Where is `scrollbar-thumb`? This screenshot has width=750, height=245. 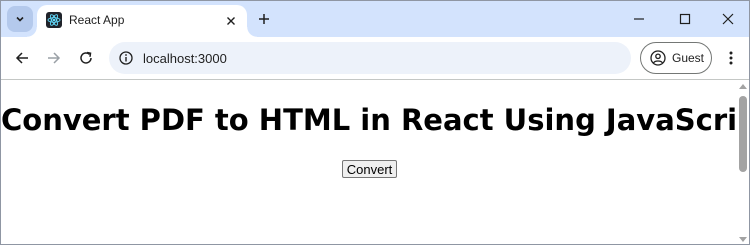 scrollbar-thumb is located at coordinates (743, 134).